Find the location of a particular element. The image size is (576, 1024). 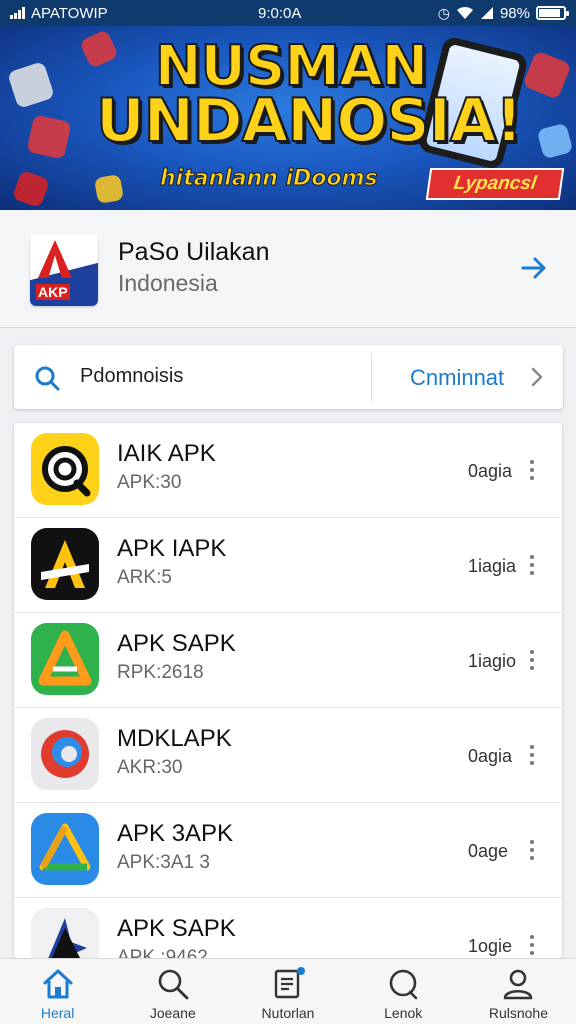

banner-subtitle: hitanlann iDooms is located at coordinates (269, 179).